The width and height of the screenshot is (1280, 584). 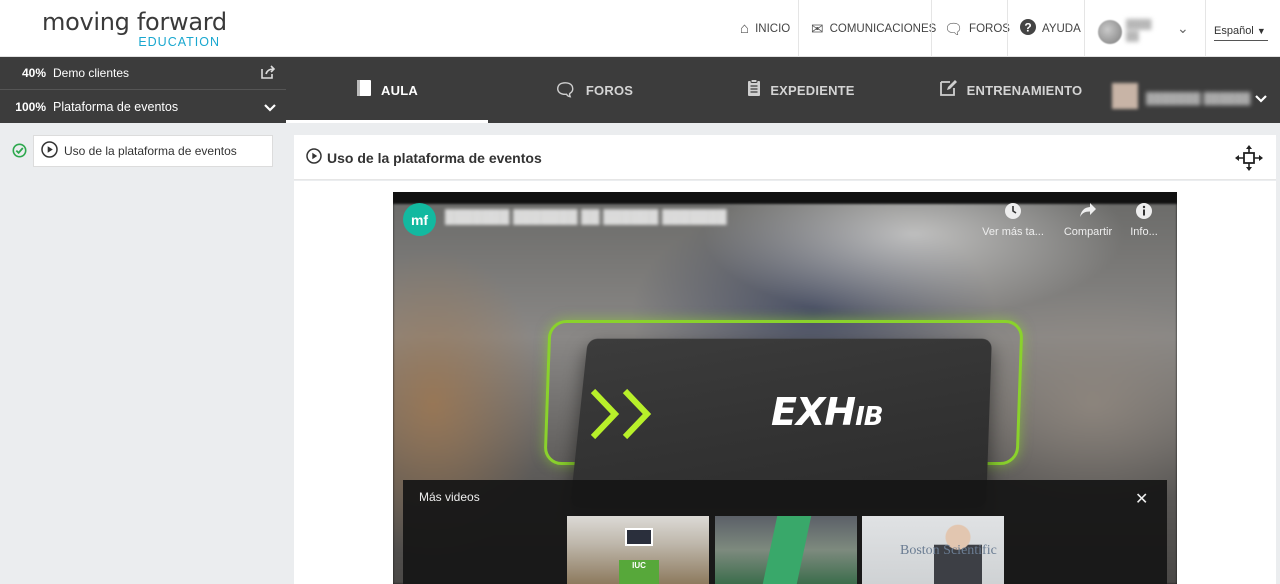 I want to click on check-circle-icon, so click(x=19, y=150).